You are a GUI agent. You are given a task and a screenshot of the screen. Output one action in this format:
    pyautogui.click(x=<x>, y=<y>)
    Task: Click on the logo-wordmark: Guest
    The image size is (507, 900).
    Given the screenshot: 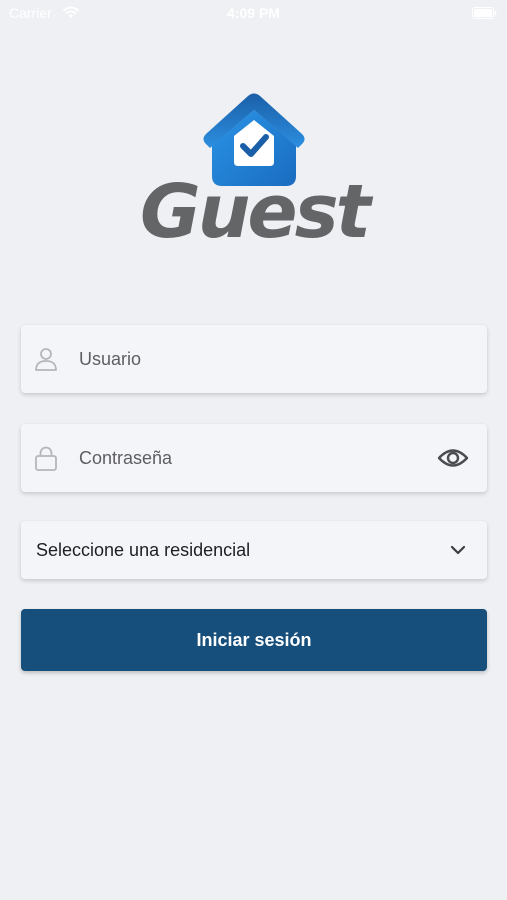 What is the action you would take?
    pyautogui.click(x=255, y=212)
    